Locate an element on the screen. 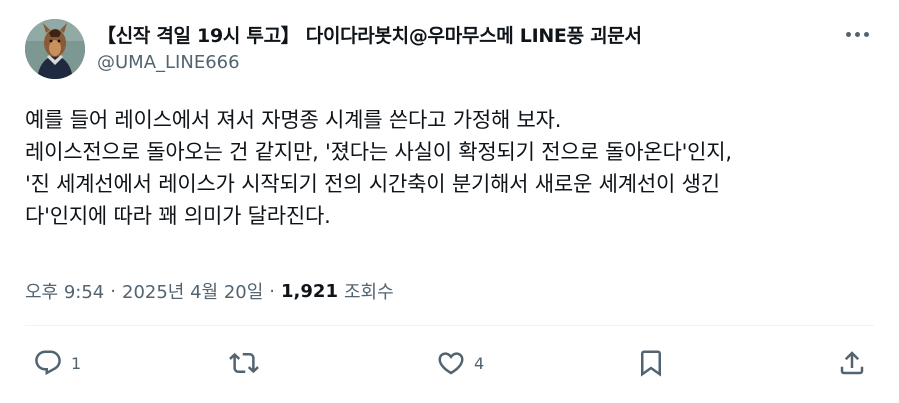 The image size is (899, 403). action-bar: 1 4 is located at coordinates (449, 363).